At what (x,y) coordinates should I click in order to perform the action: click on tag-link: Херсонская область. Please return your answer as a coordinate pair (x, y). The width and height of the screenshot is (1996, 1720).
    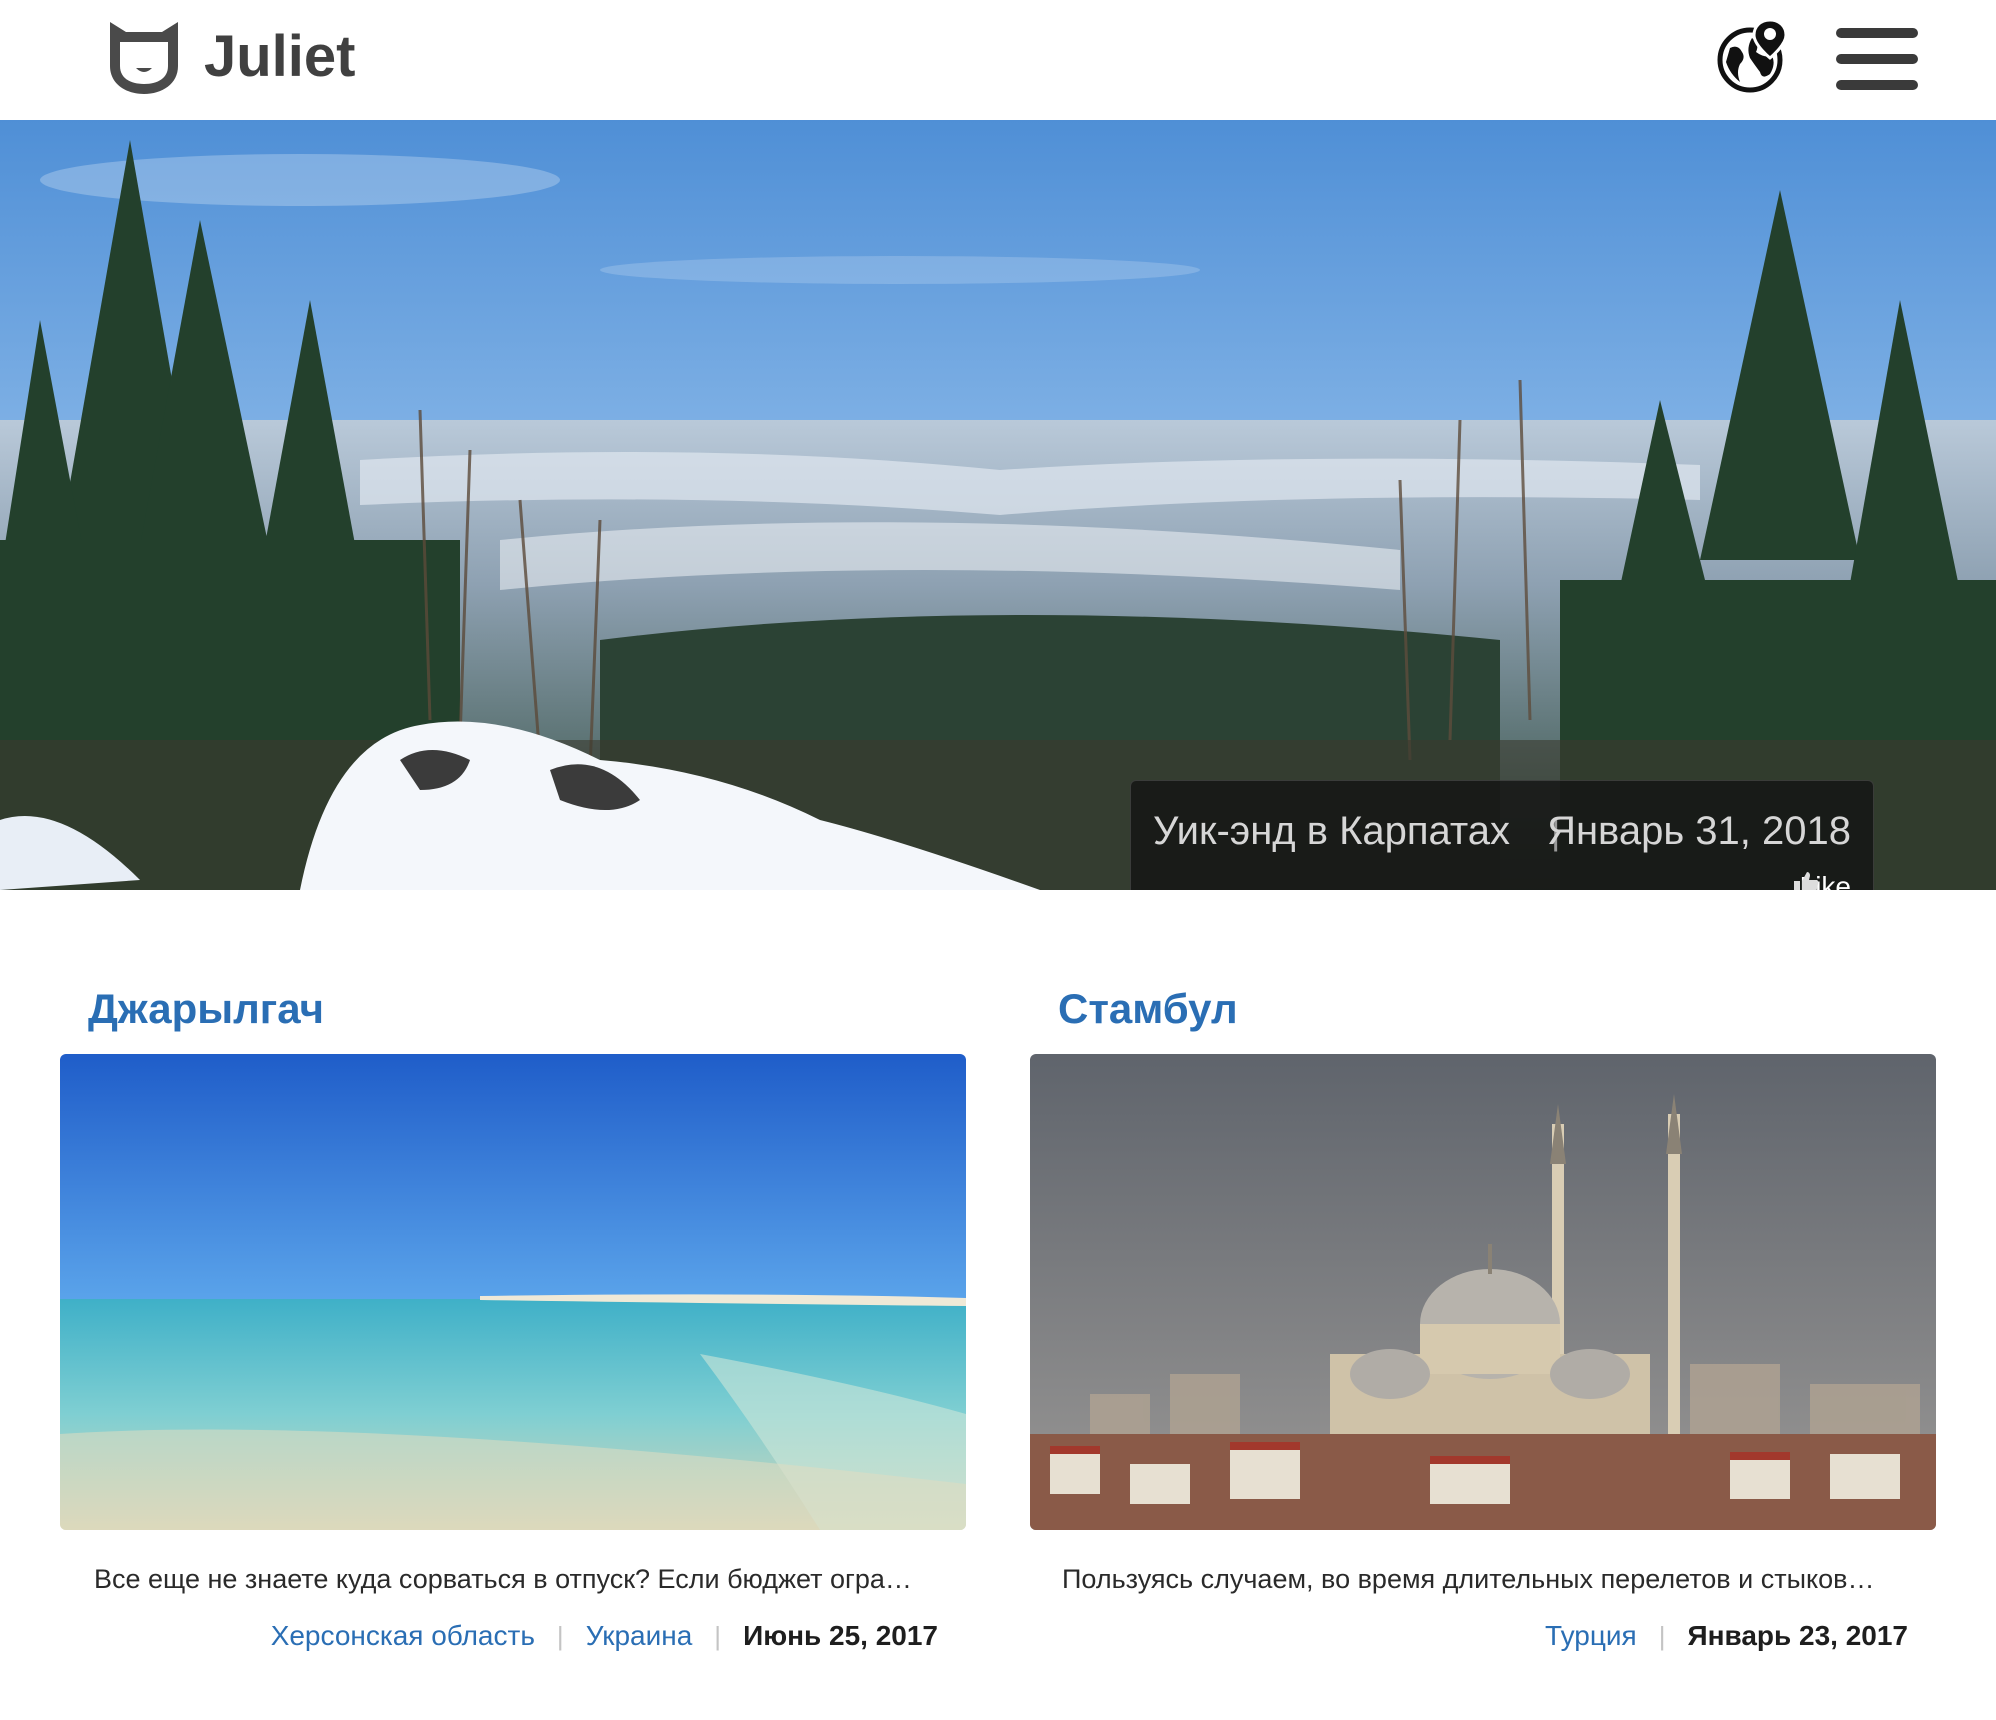
    Looking at the image, I should click on (403, 1636).